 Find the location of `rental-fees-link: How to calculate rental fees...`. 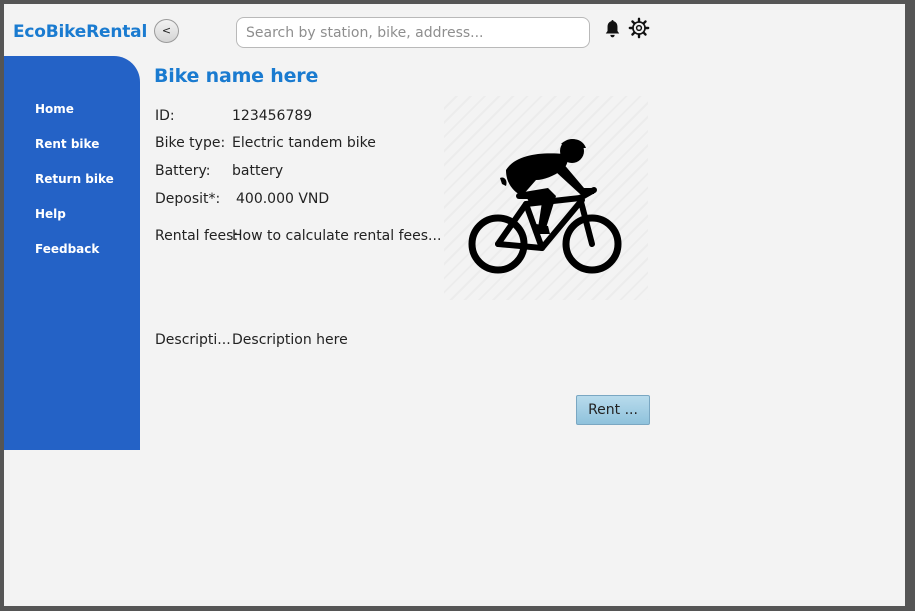

rental-fees-link: How to calculate rental fees... is located at coordinates (336, 236).